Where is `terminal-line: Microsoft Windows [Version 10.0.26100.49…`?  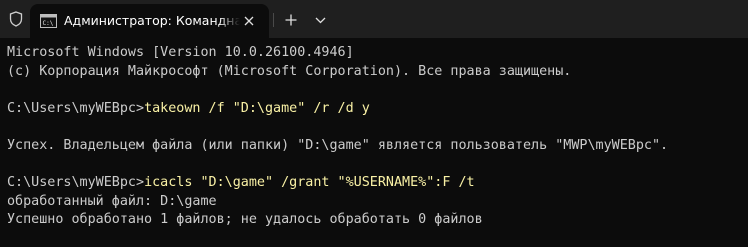
terminal-line: Microsoft Windows [Version 10.0.26100.49… is located at coordinates (377, 53).